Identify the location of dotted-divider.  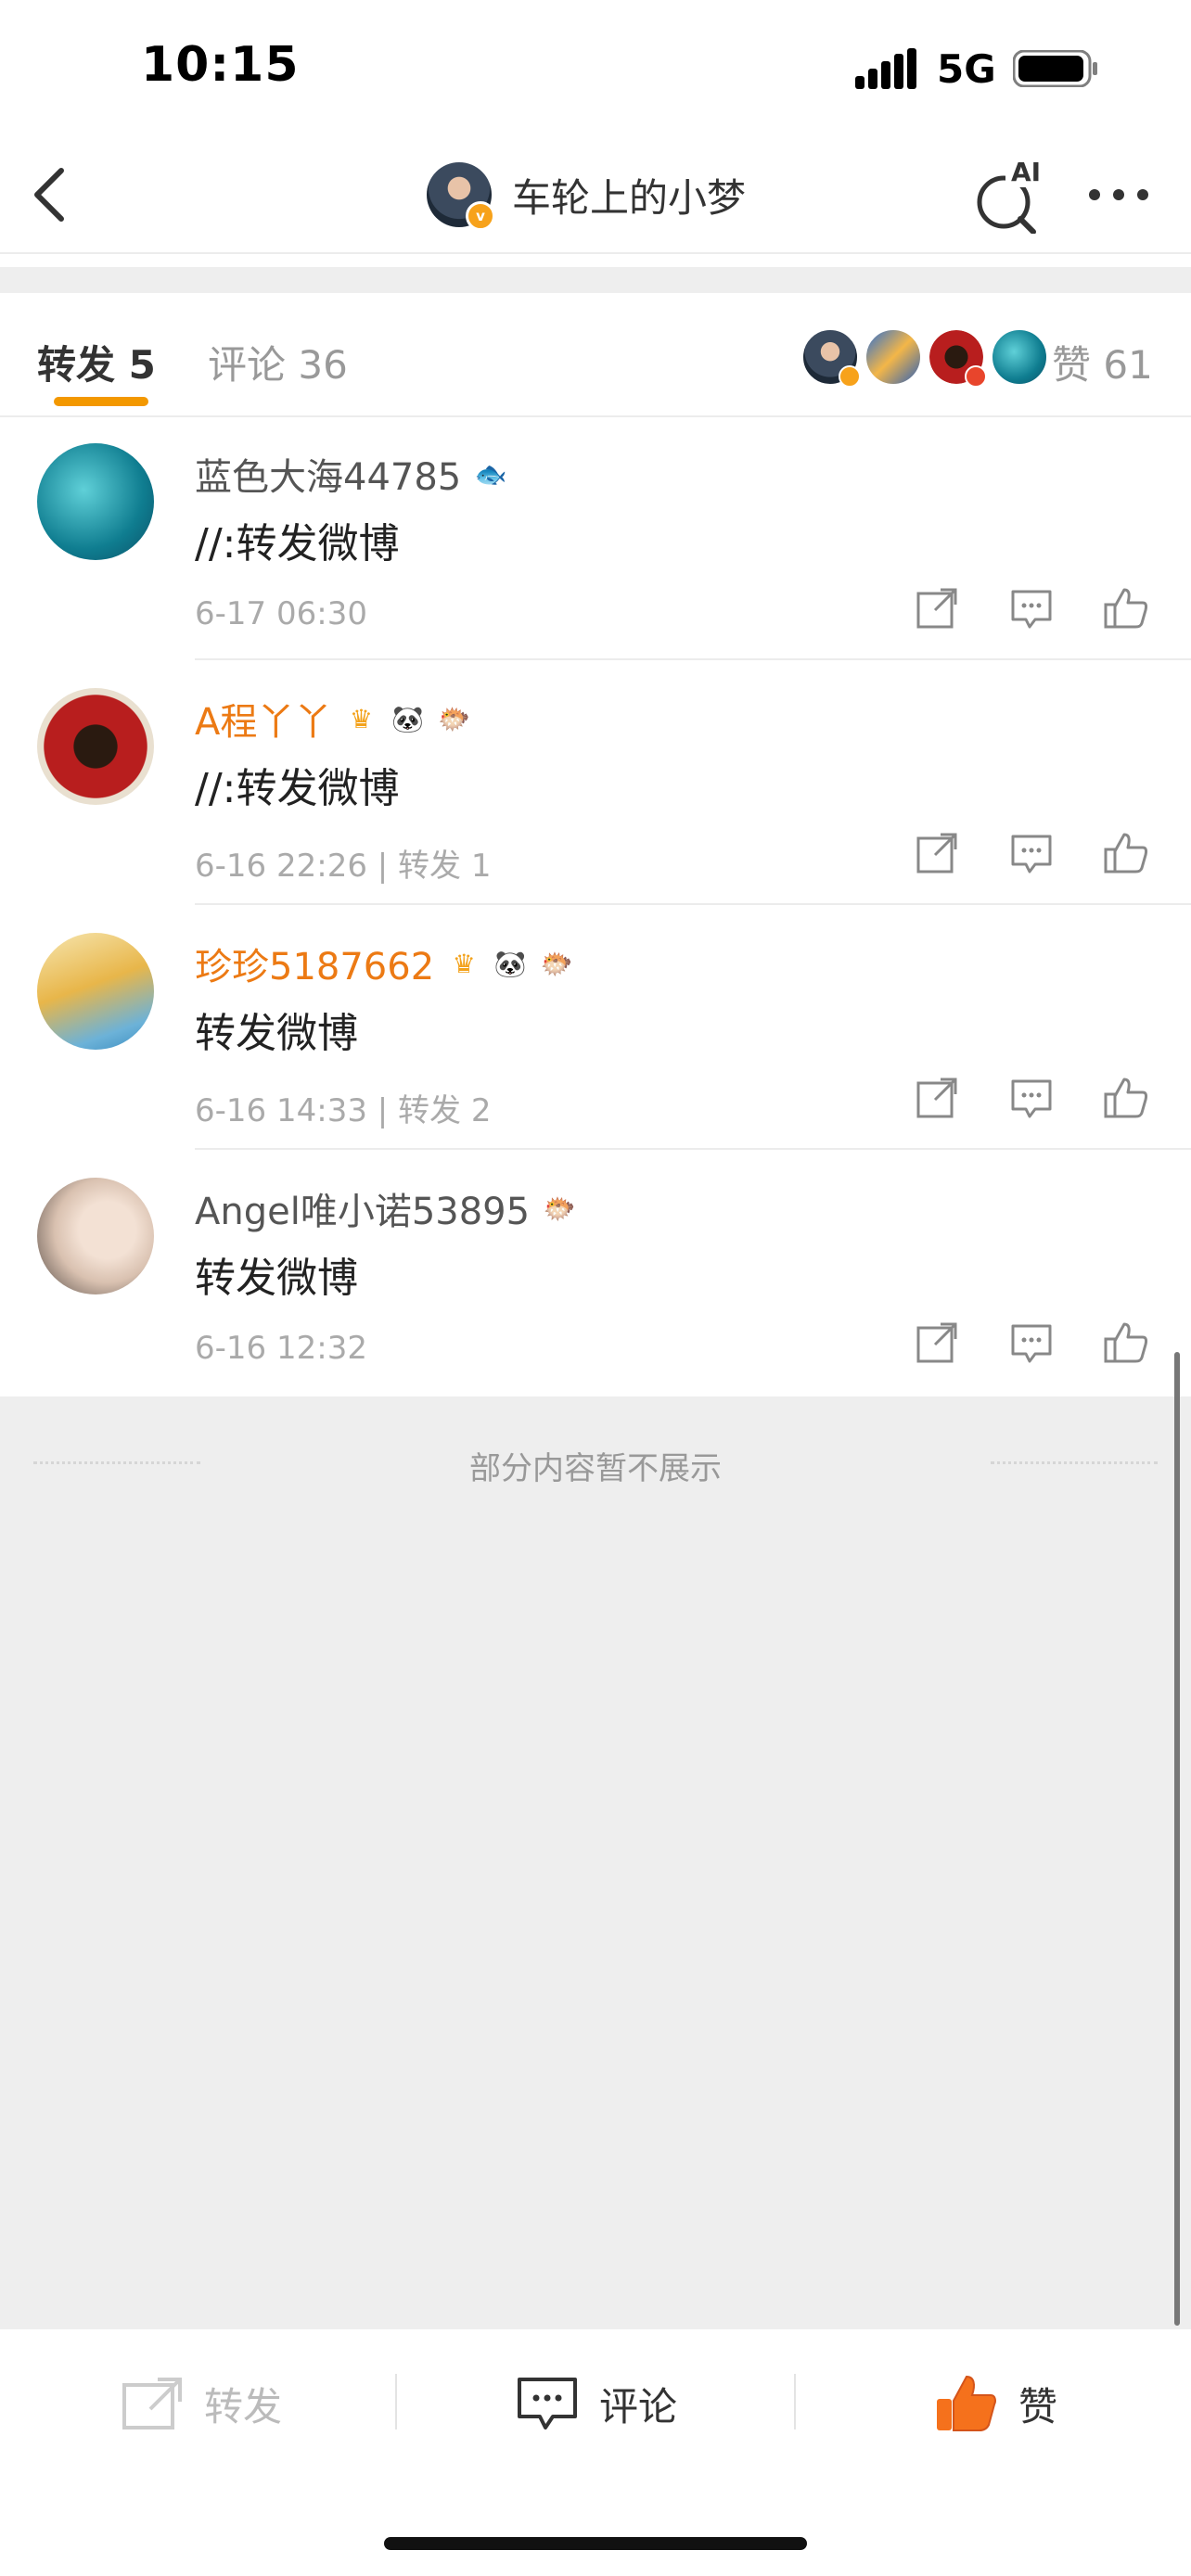
(1074, 1463).